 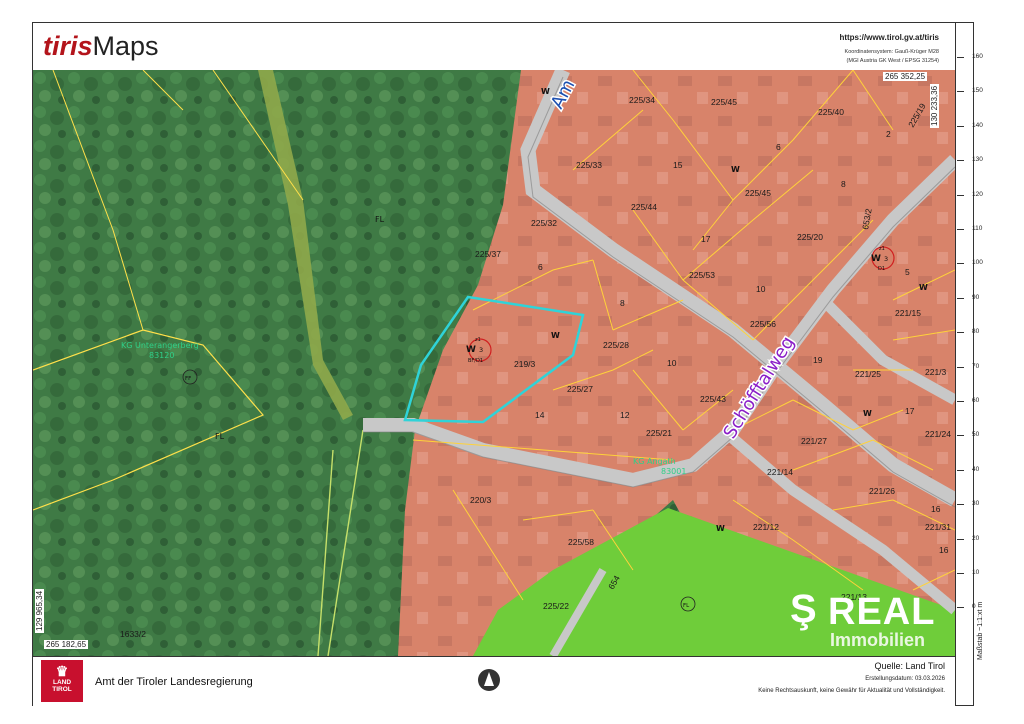 I want to click on coord-bottom-left-y: 129 965,34, so click(x=39, y=610).